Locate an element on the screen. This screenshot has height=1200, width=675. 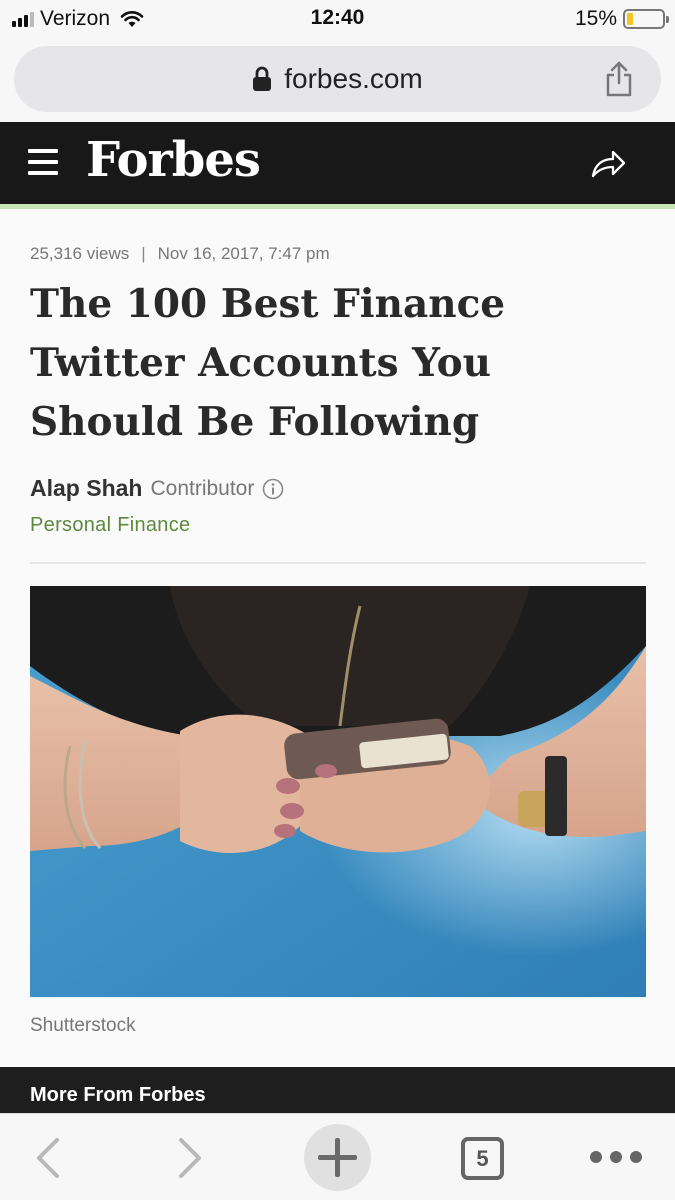
address-bar-container: forbes.com is located at coordinates (337, 80).